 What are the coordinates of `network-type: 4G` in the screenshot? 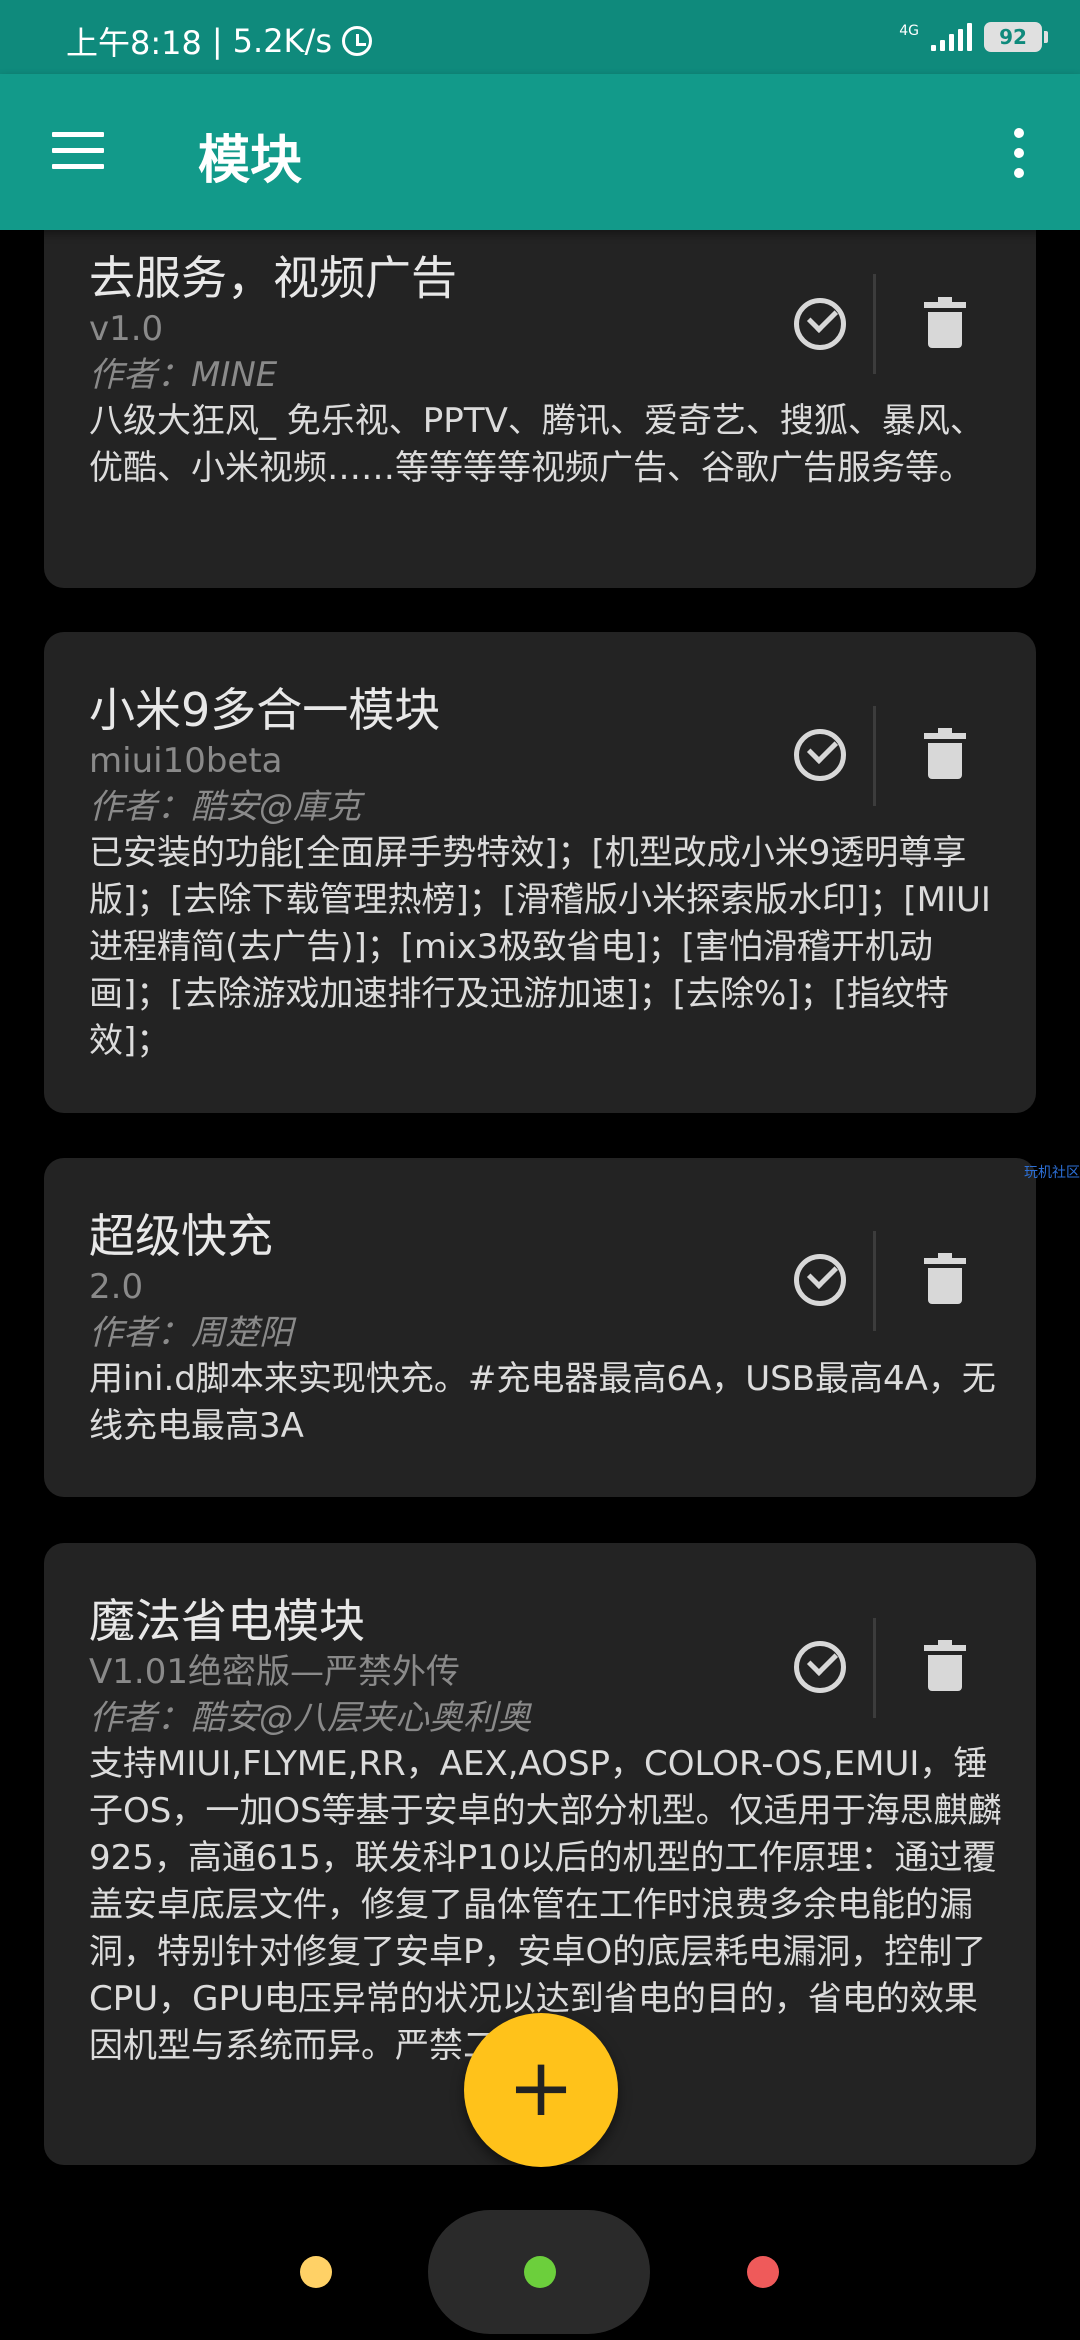 It's located at (909, 31).